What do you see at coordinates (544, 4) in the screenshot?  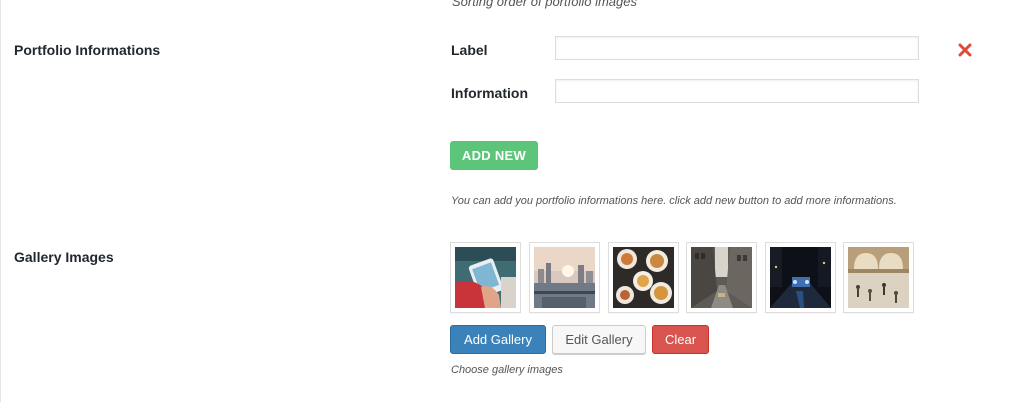 I see `previous-help-text: Sorting order of portfolio images` at bounding box center [544, 4].